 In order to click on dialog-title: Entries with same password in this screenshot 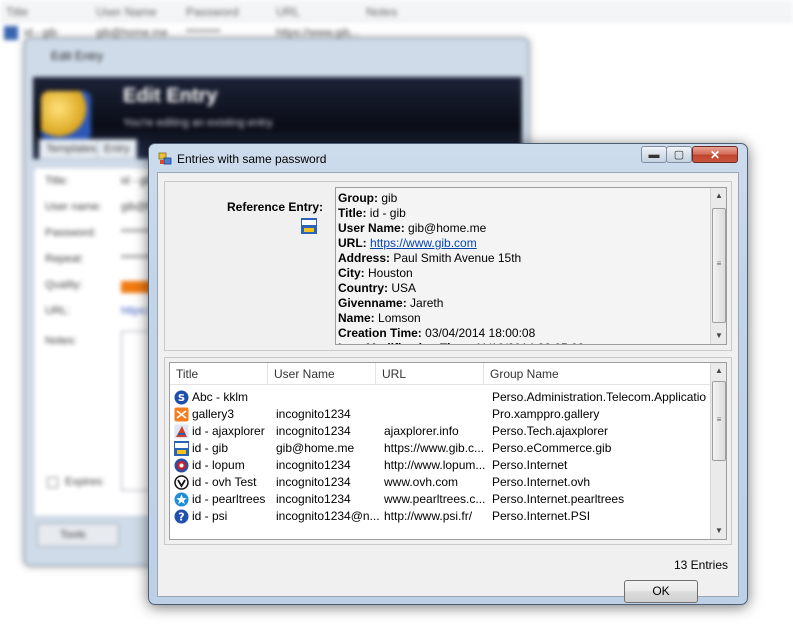, I will do `click(252, 159)`.